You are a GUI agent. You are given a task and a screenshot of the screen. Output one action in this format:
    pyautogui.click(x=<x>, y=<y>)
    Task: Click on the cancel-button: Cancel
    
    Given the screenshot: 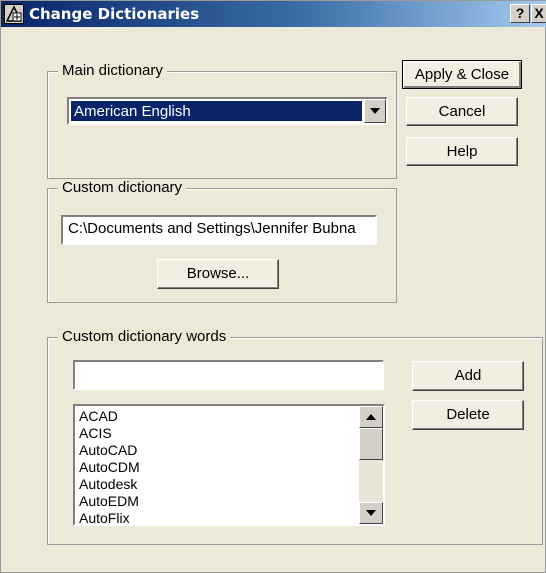 What is the action you would take?
    pyautogui.click(x=462, y=111)
    